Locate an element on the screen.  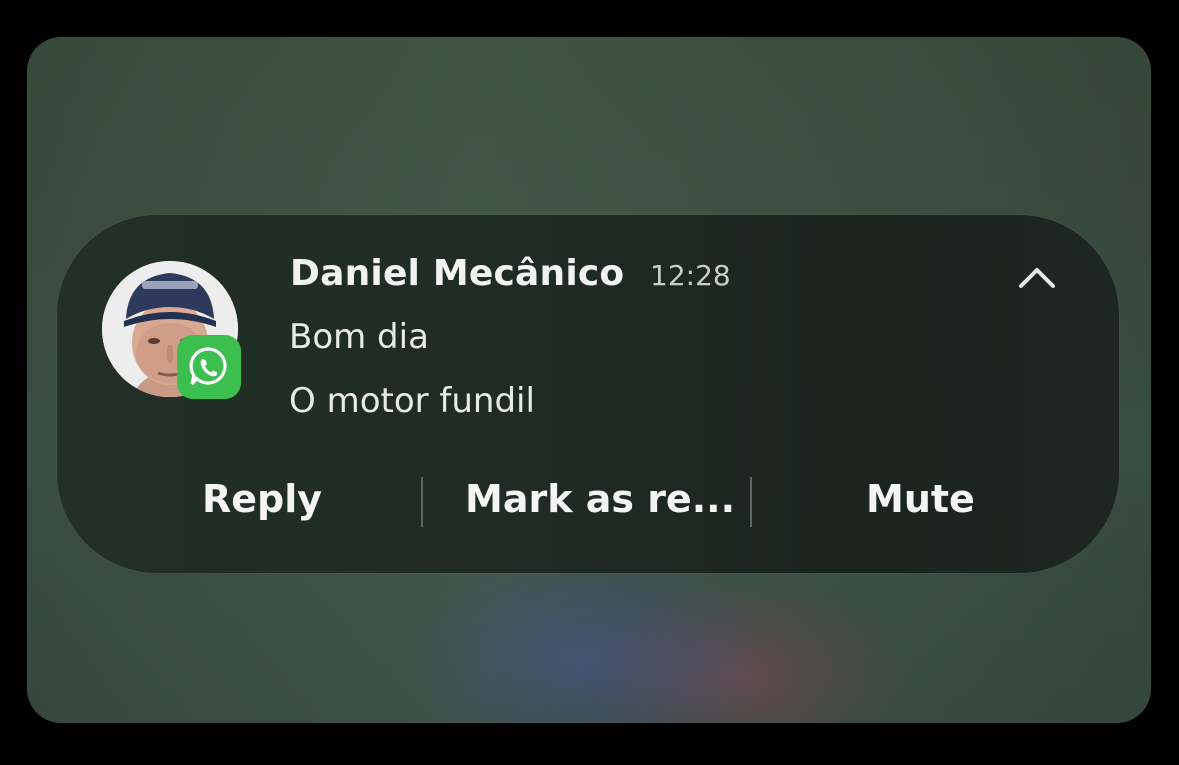
whatsapp-badge is located at coordinates (209, 367).